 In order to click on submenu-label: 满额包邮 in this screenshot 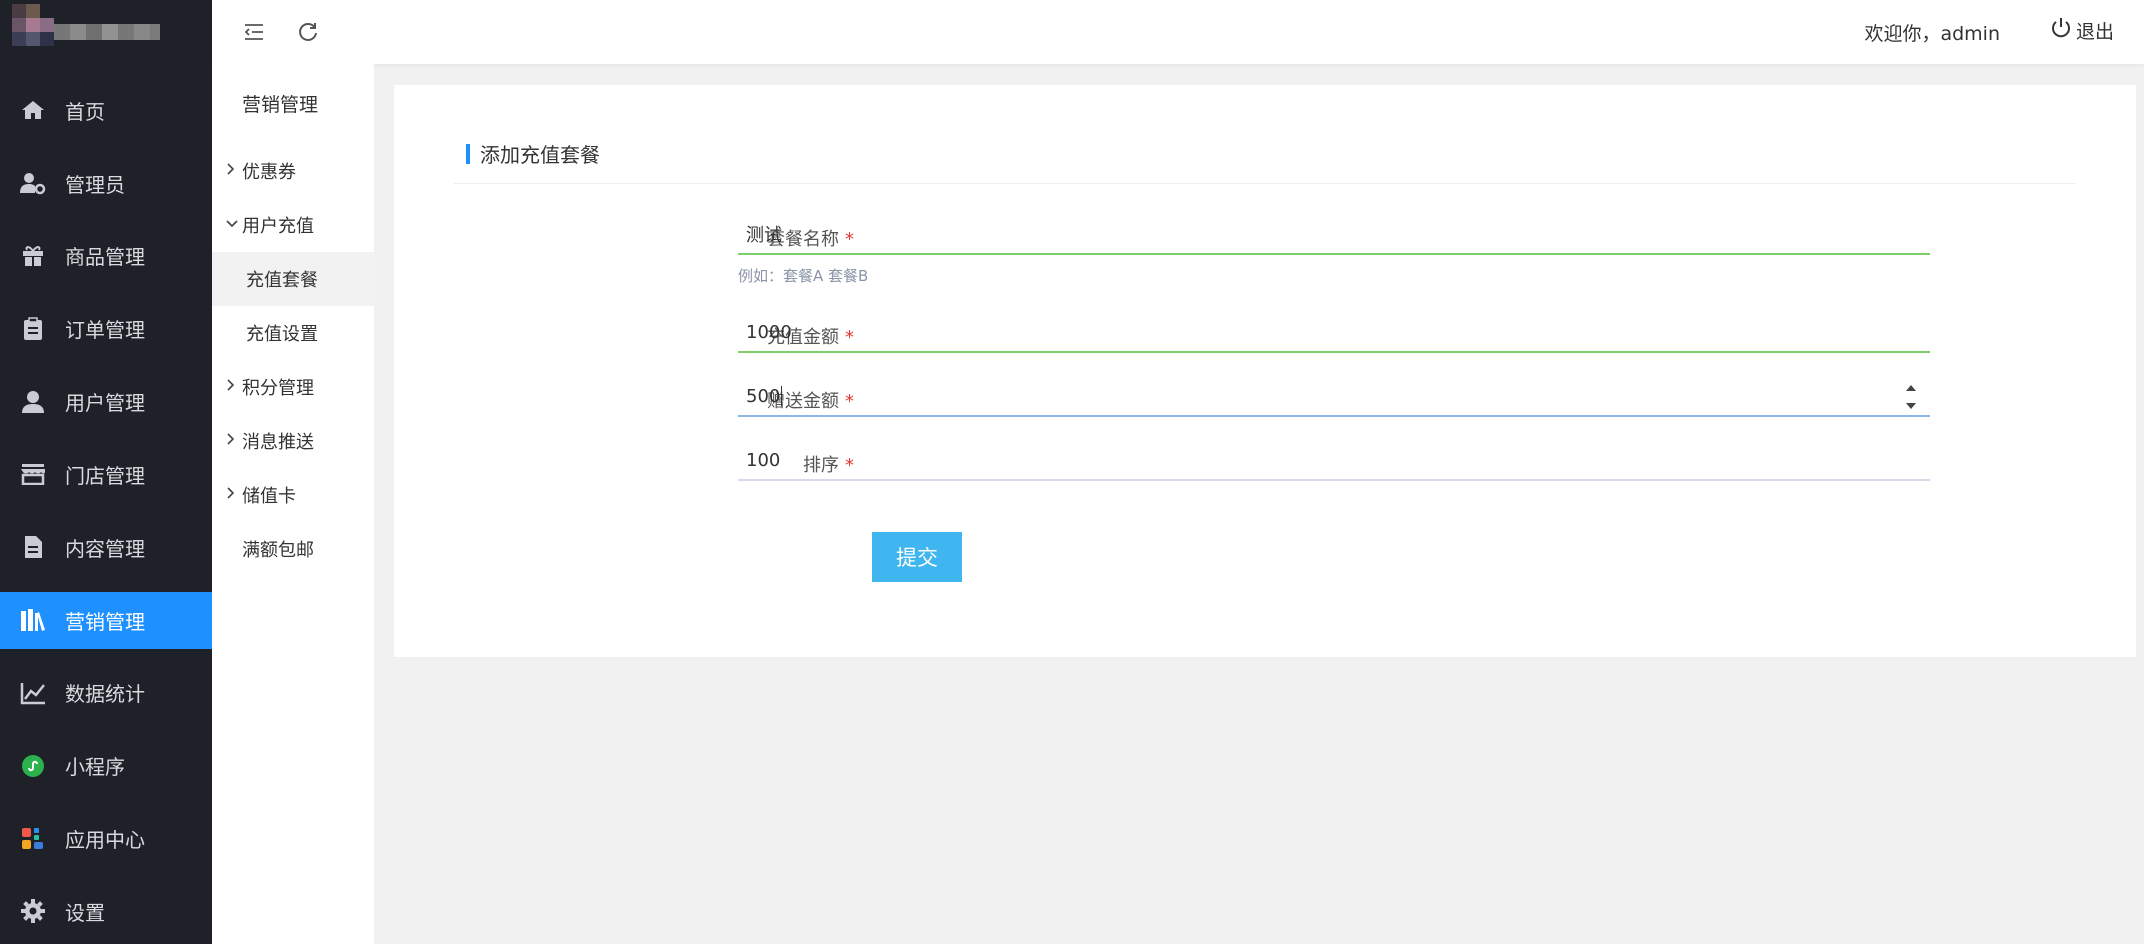, I will do `click(278, 550)`.